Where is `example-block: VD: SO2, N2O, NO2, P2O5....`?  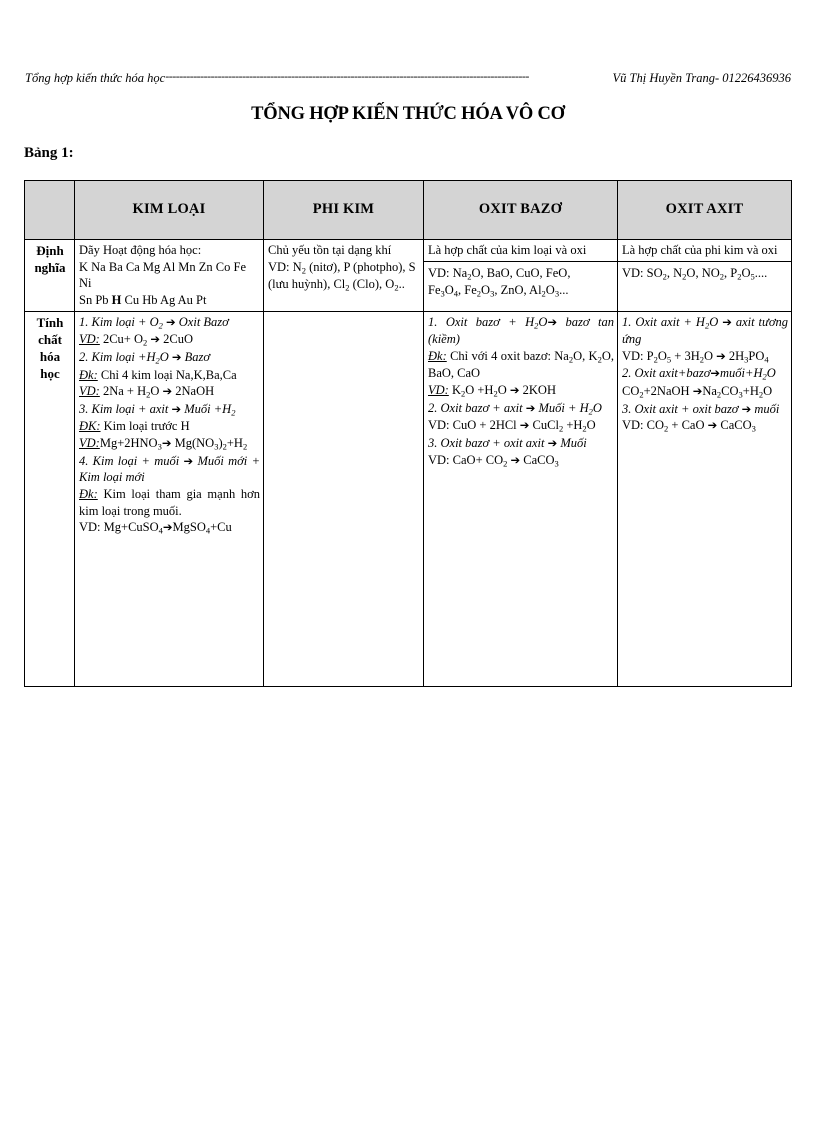 example-block: VD: SO2, N2O, NO2, P2O5.... is located at coordinates (705, 273).